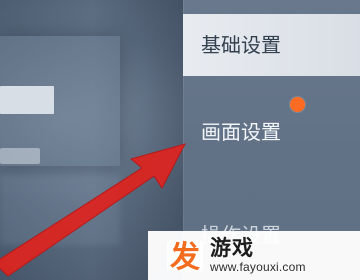 This screenshot has width=360, height=280. I want to click on brand-name: 游戏, so click(232, 248).